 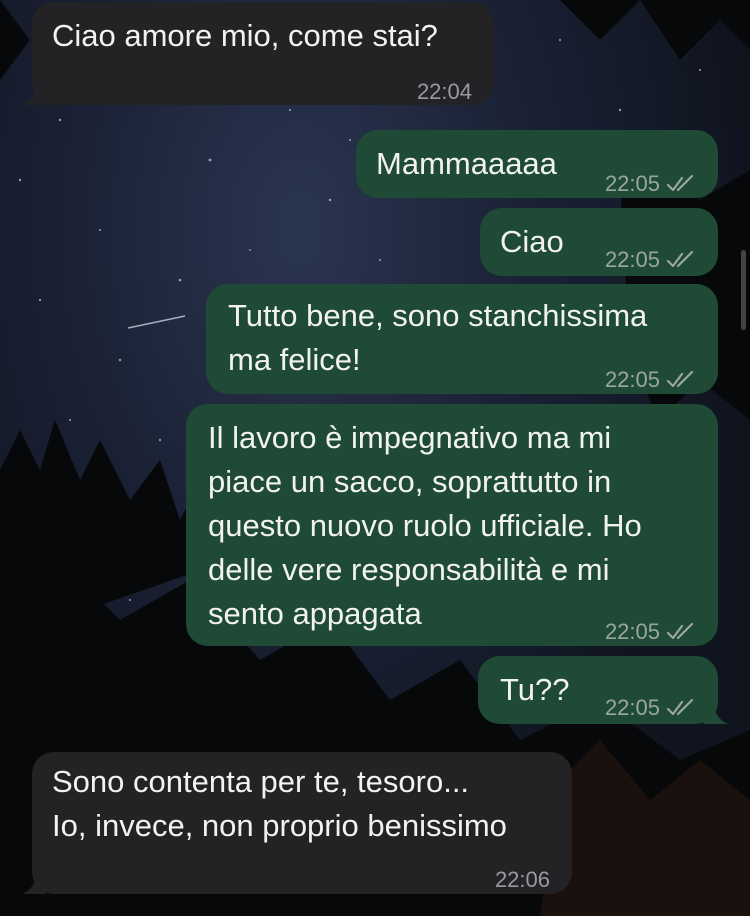 I want to click on time-label: 22:06, so click(x=522, y=879).